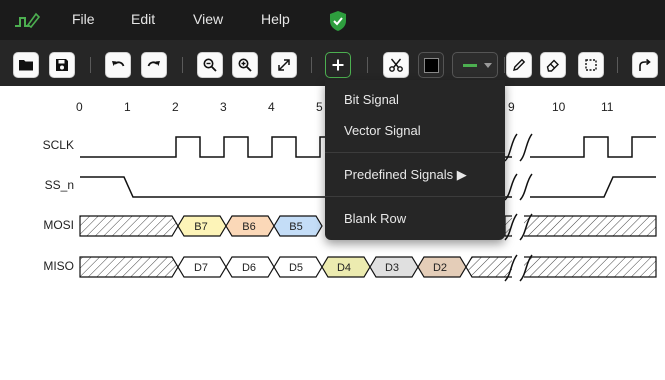 This screenshot has height=380, width=665. I want to click on menu-item-predefined-signals: Predefined Signals ▶, so click(405, 175).